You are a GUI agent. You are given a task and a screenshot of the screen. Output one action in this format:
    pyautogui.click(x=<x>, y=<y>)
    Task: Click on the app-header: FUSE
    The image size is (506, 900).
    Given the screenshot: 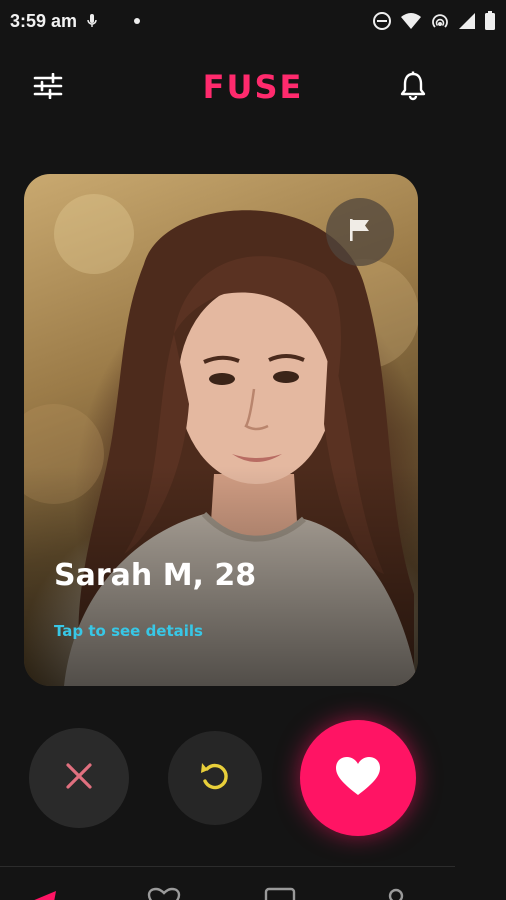 What is the action you would take?
    pyautogui.click(x=253, y=88)
    